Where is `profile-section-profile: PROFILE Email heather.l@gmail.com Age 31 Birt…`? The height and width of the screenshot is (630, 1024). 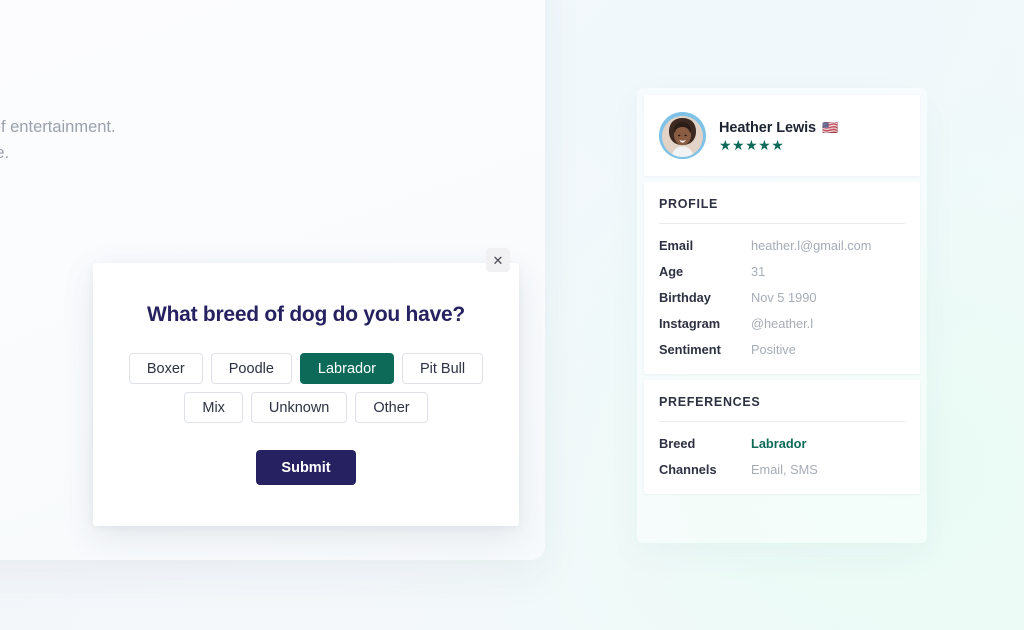
profile-section-profile: PROFILE Email heather.l@gmail.com Age 31 Birt… is located at coordinates (782, 278).